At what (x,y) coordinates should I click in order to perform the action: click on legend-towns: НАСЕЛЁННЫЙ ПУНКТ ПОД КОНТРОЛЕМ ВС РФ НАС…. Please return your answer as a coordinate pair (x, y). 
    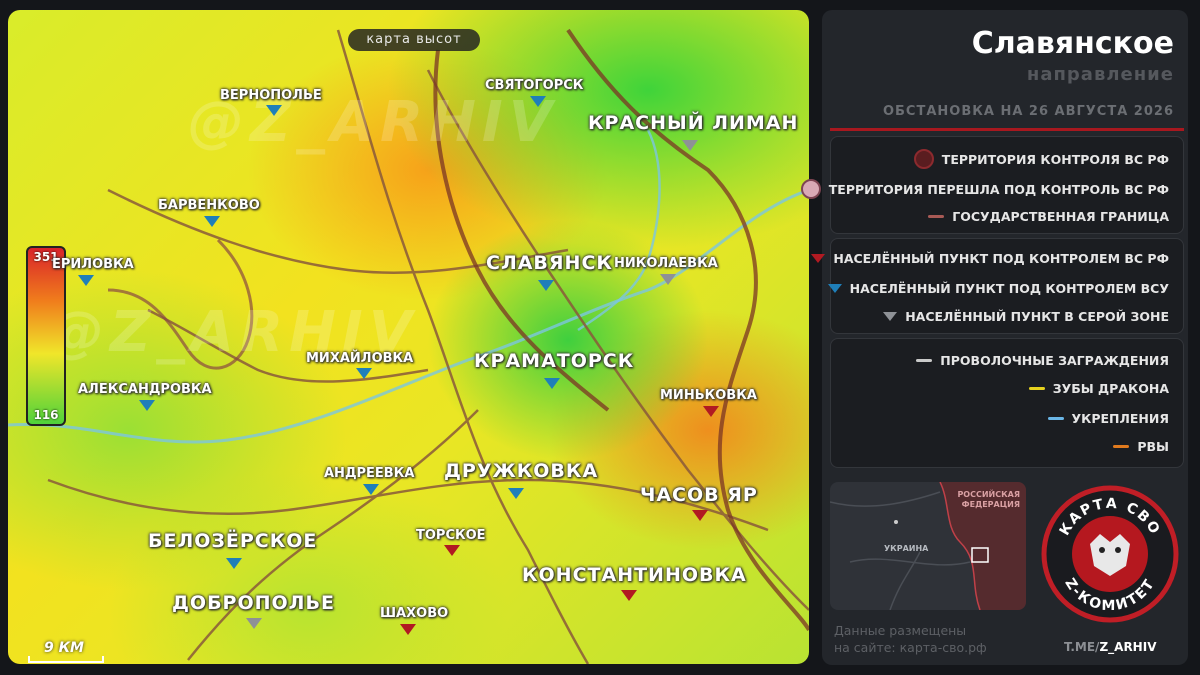
    Looking at the image, I should click on (997, 286).